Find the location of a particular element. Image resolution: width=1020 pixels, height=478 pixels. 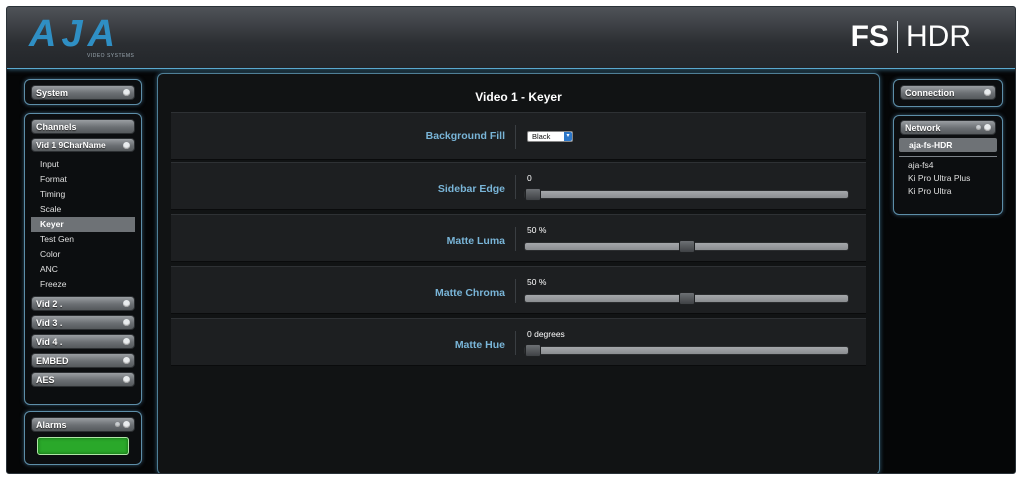

menu-item-keyer: Keyer is located at coordinates (83, 224).